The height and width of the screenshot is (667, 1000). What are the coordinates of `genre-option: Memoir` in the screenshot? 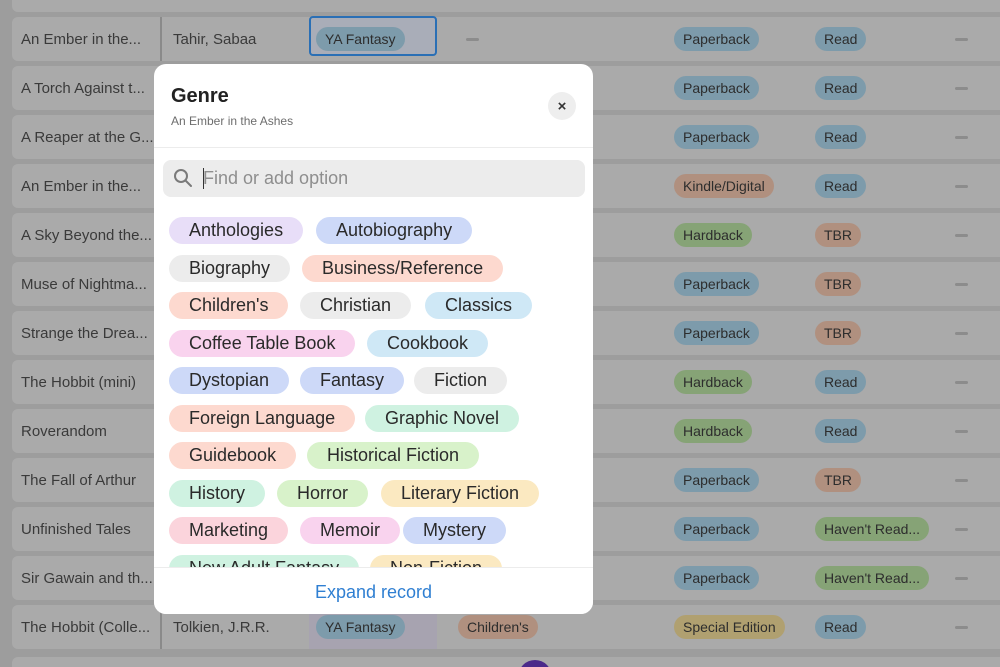 It's located at (350, 530).